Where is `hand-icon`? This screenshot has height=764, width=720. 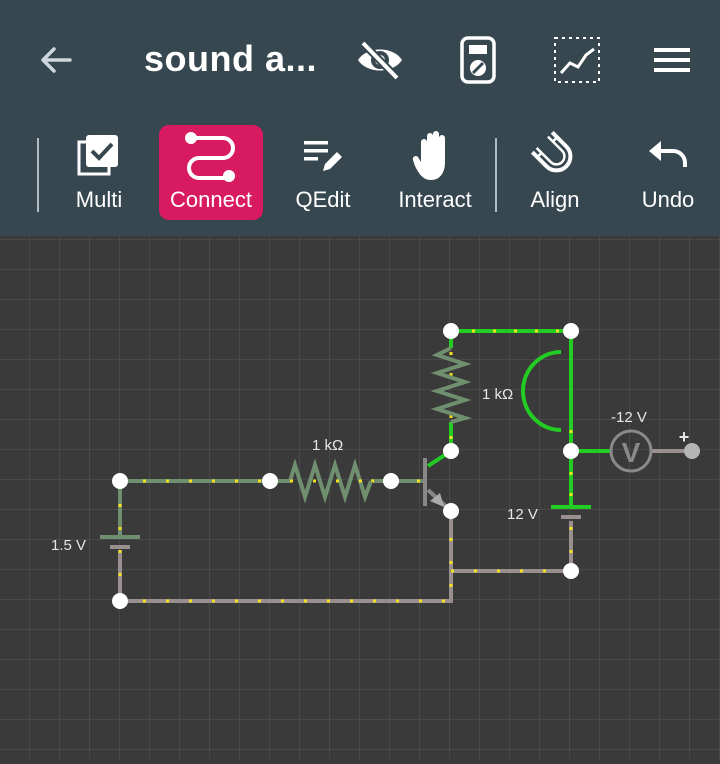 hand-icon is located at coordinates (428, 155).